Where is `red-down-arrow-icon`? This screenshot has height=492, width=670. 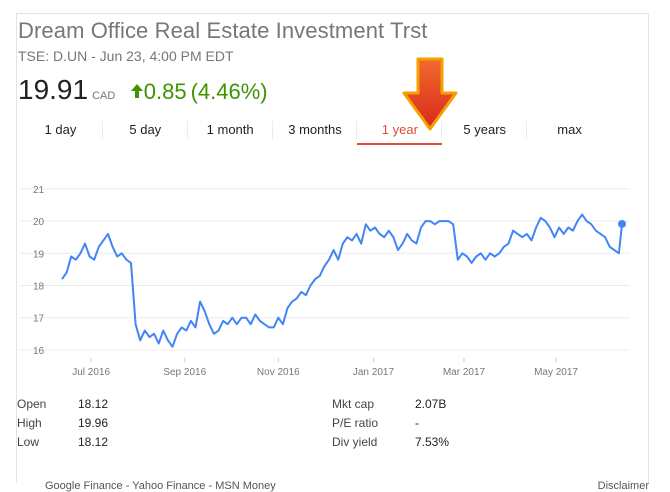 red-down-arrow-icon is located at coordinates (430, 96).